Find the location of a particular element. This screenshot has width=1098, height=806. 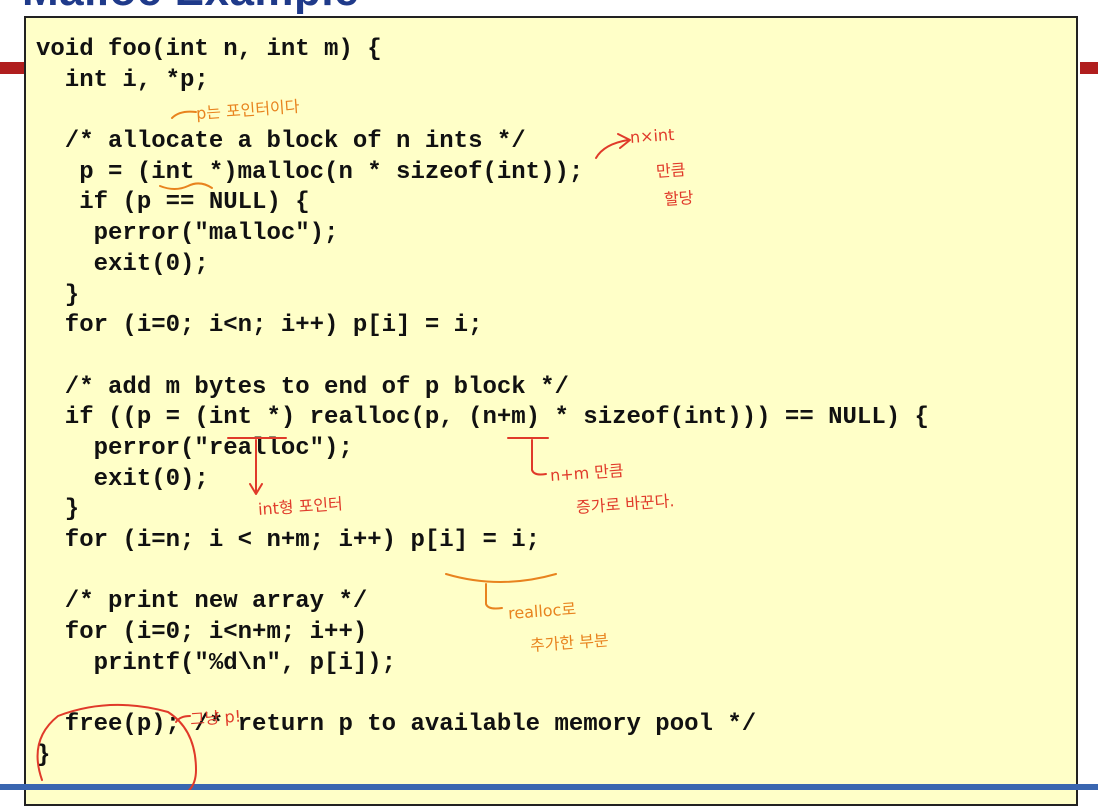

code-line-24: } is located at coordinates (43, 755).